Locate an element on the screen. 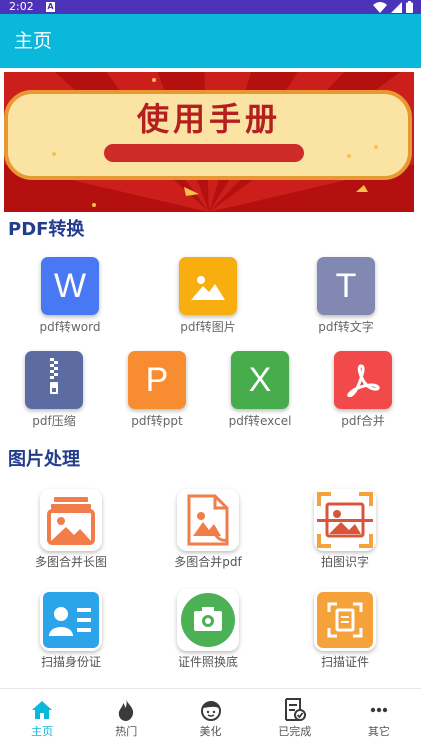 Image resolution: width=421 pixels, height=750 pixels. camera-icon is located at coordinates (208, 620).